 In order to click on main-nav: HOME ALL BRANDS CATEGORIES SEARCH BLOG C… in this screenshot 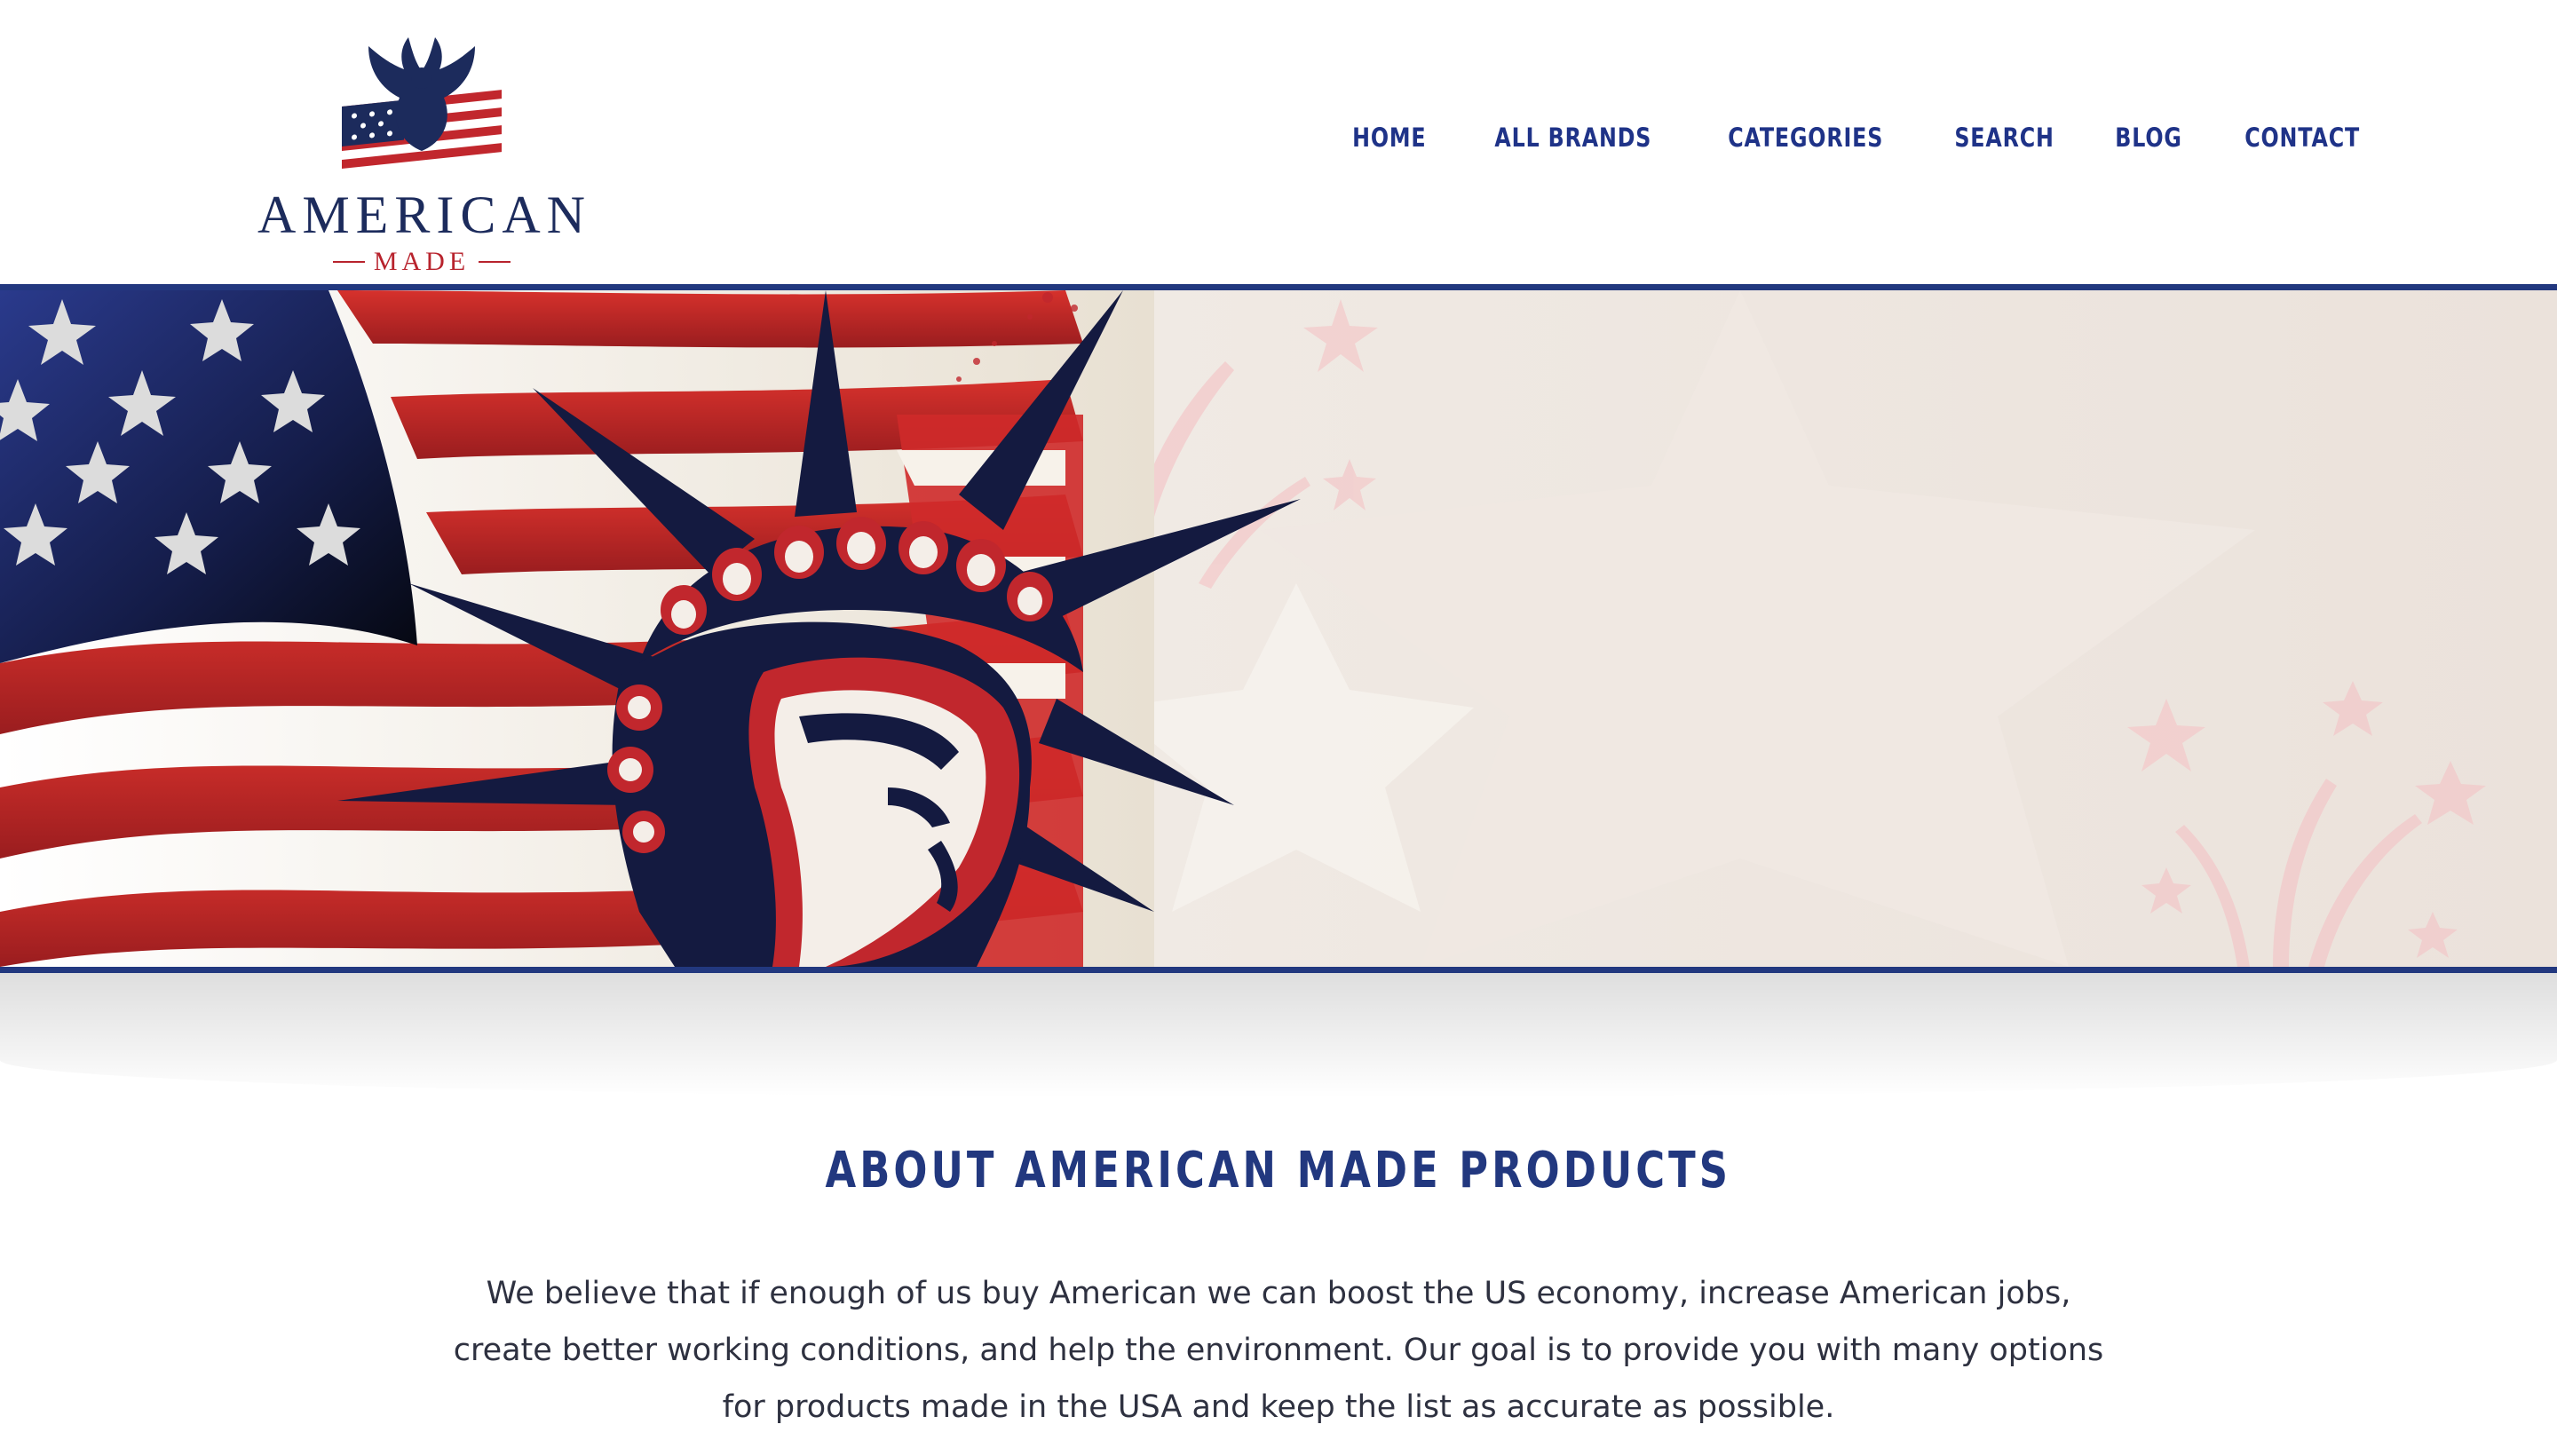, I will do `click(1858, 138)`.